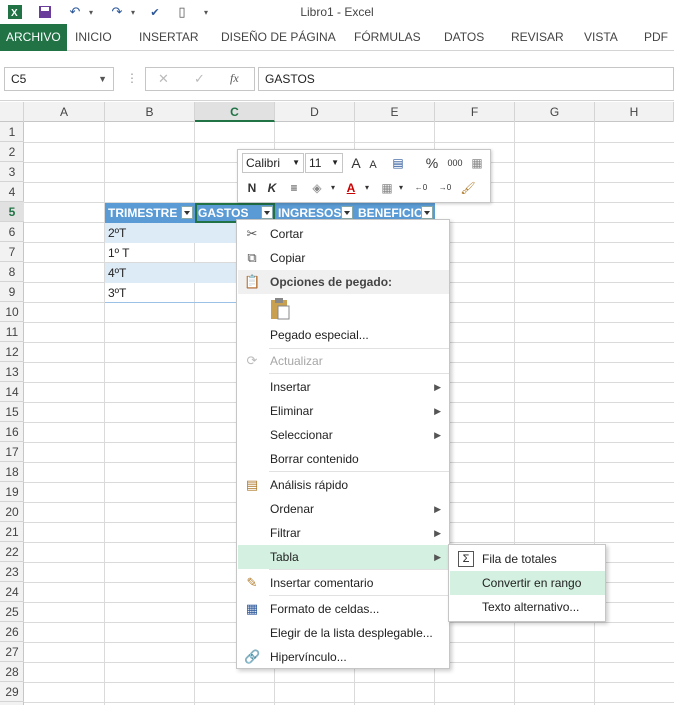 Image resolution: width=674 pixels, height=705 pixels. Describe the element at coordinates (150, 112) in the screenshot. I see `column-header-b: B` at that location.